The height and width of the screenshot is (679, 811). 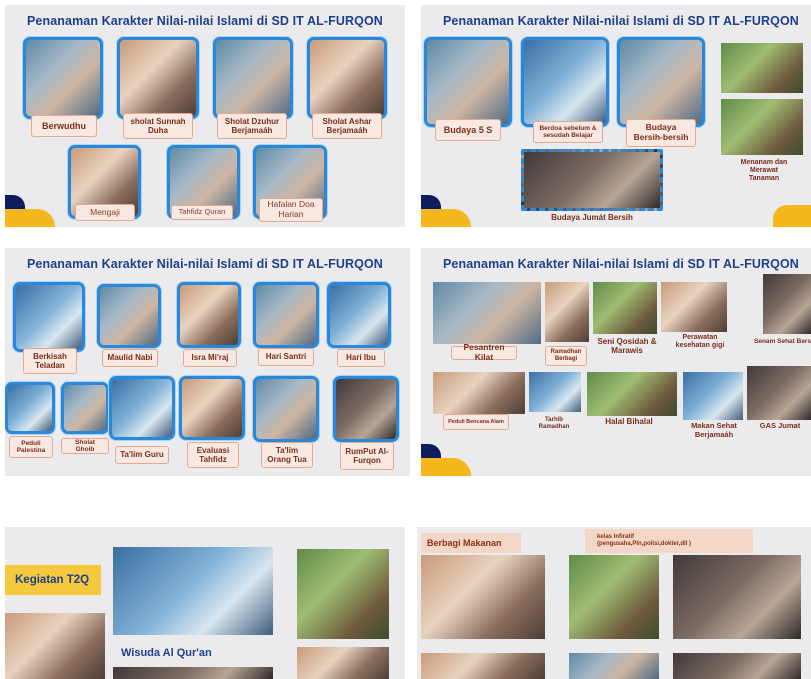 I want to click on photo-budaya-5s, so click(x=468, y=82).